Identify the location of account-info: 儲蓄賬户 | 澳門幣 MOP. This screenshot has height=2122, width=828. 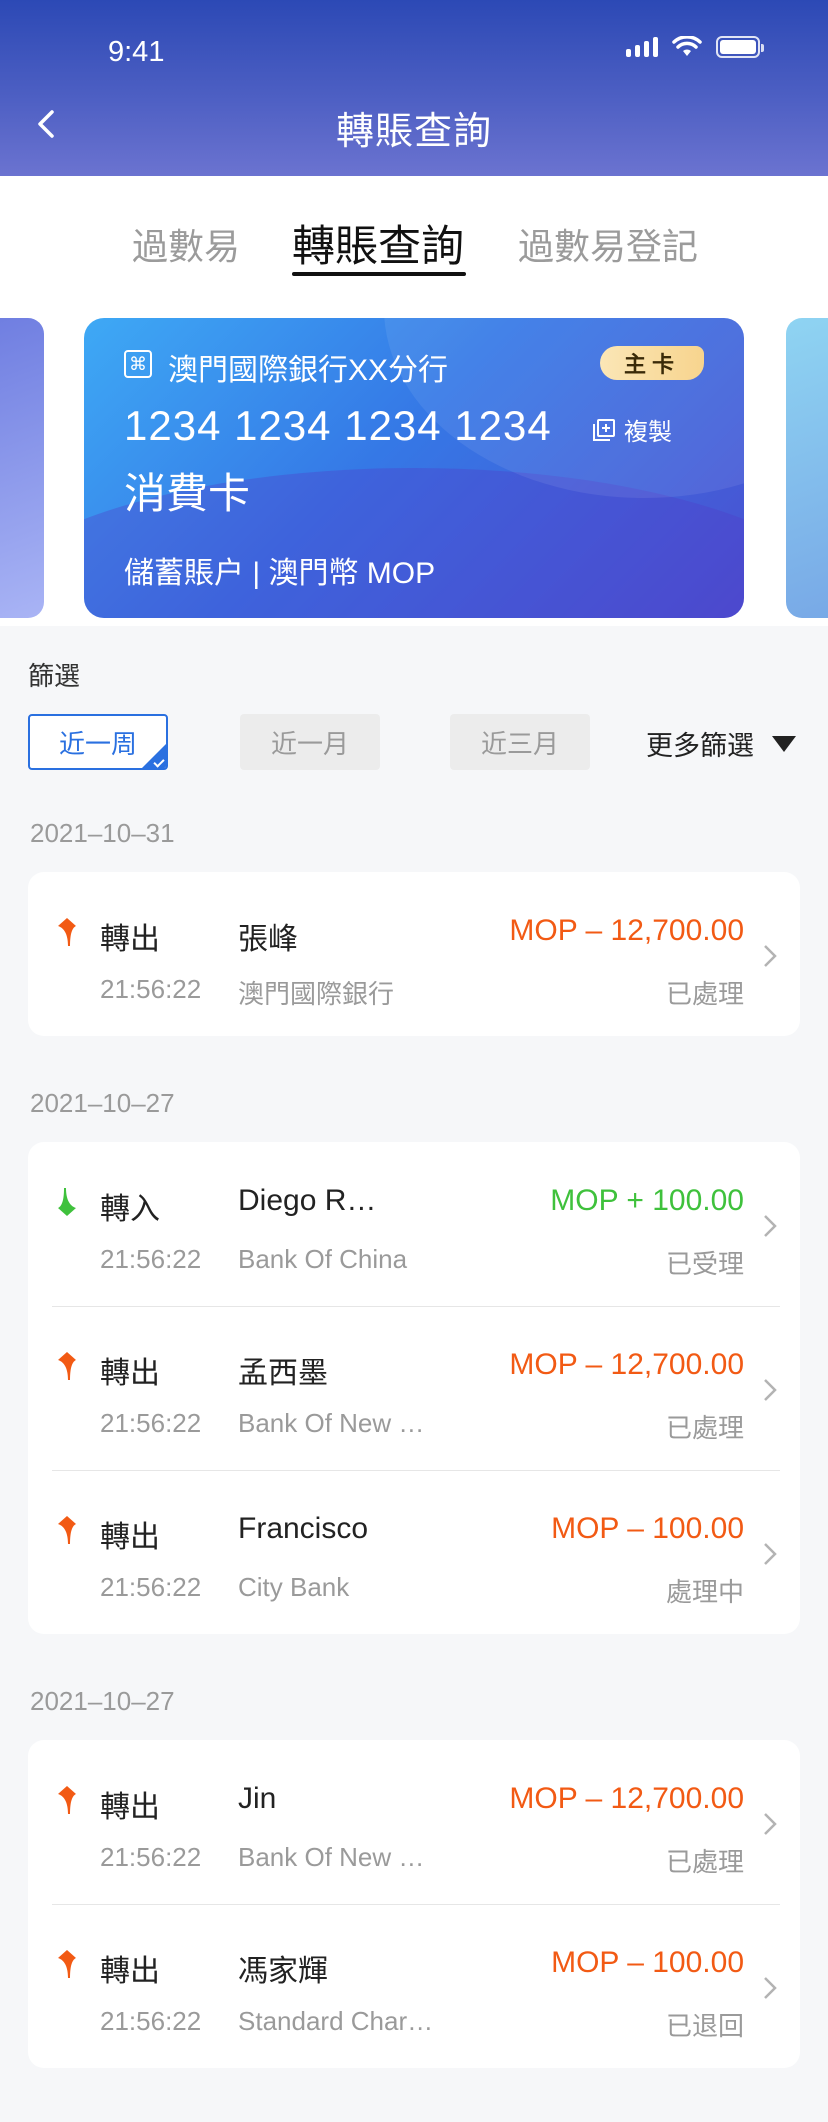
(280, 573).